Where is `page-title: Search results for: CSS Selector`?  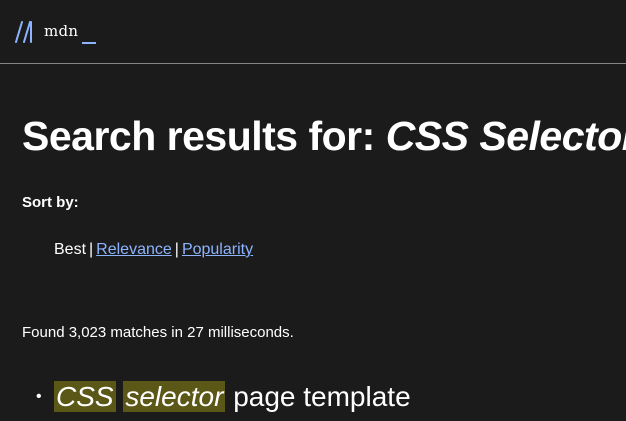 page-title: Search results for: CSS Selector is located at coordinates (324, 136).